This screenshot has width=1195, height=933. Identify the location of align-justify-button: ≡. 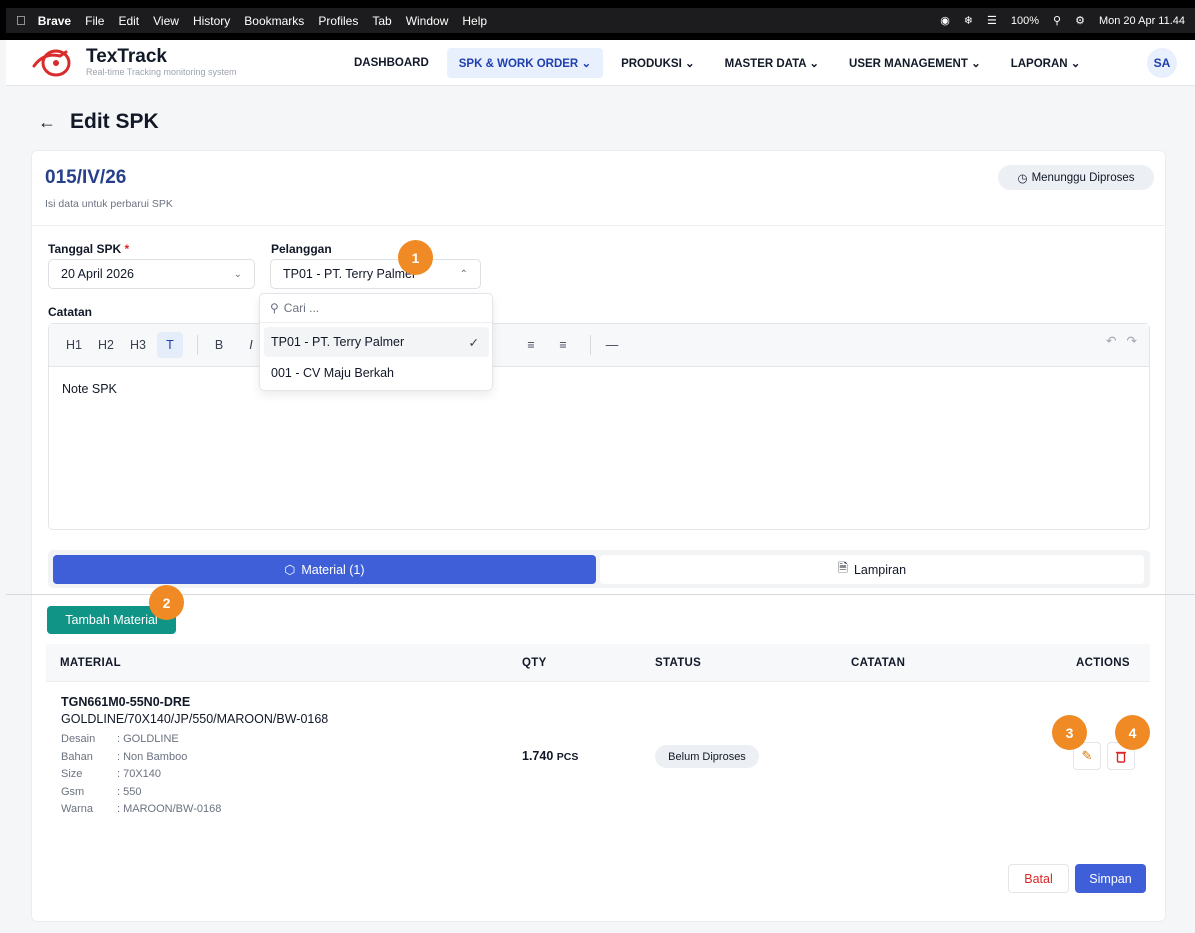
(563, 345).